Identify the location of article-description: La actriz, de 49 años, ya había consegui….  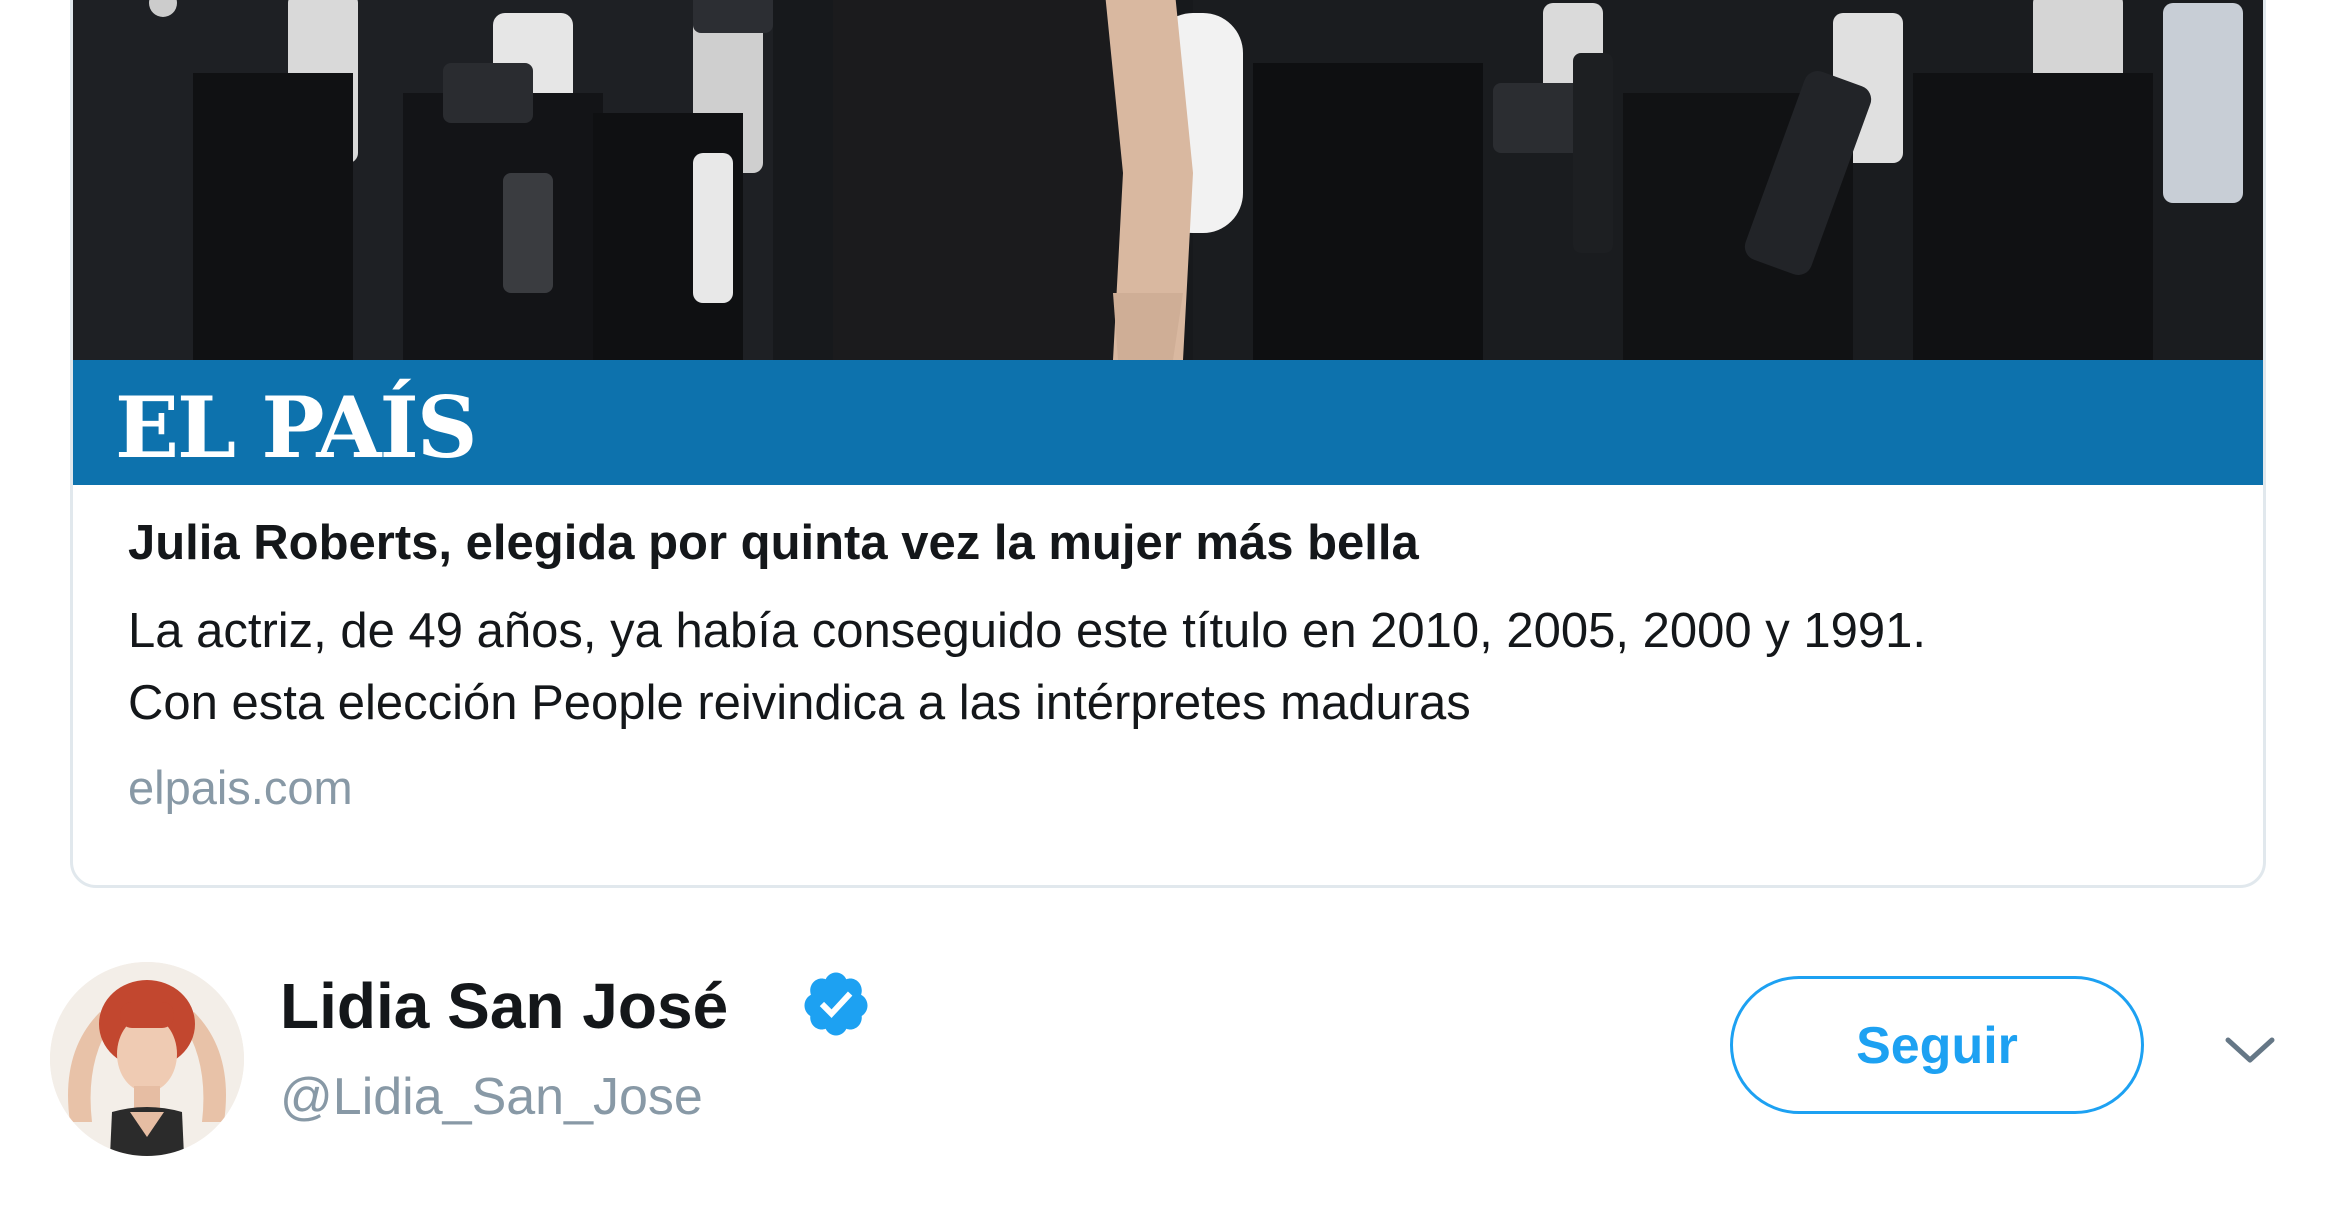
(1178, 667).